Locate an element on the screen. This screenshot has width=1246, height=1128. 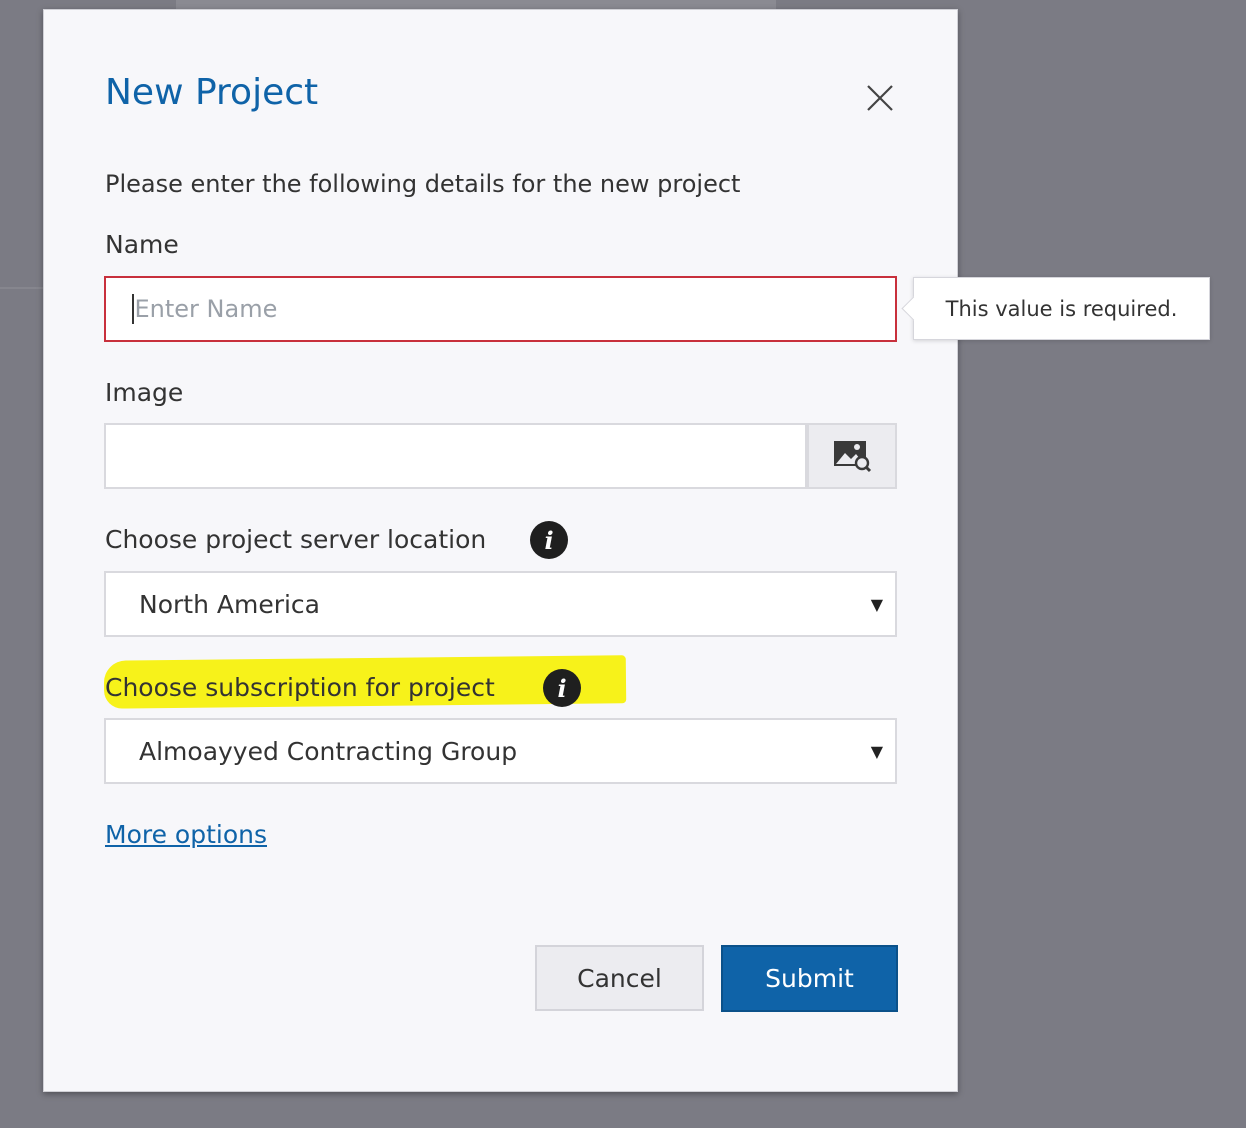
validation-tooltip: This value is required. is located at coordinates (1055, 308).